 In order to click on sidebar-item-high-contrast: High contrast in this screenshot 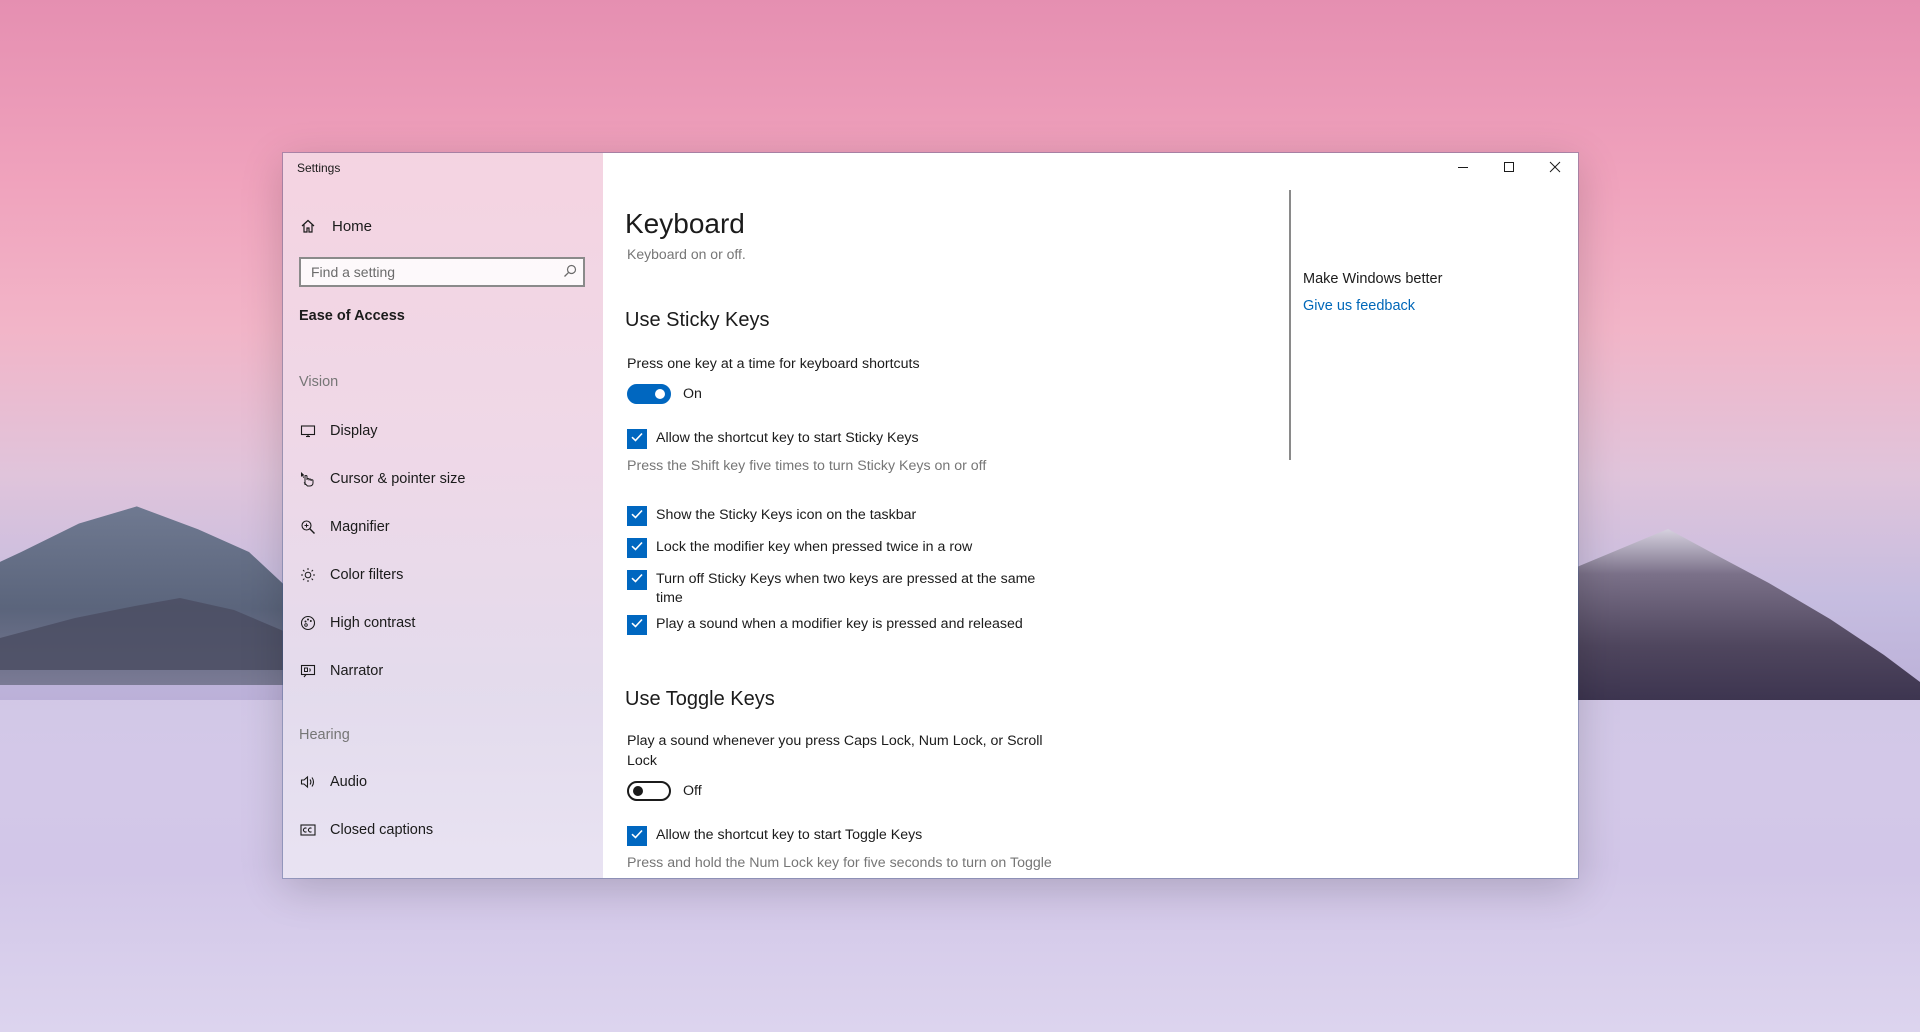, I will do `click(444, 623)`.